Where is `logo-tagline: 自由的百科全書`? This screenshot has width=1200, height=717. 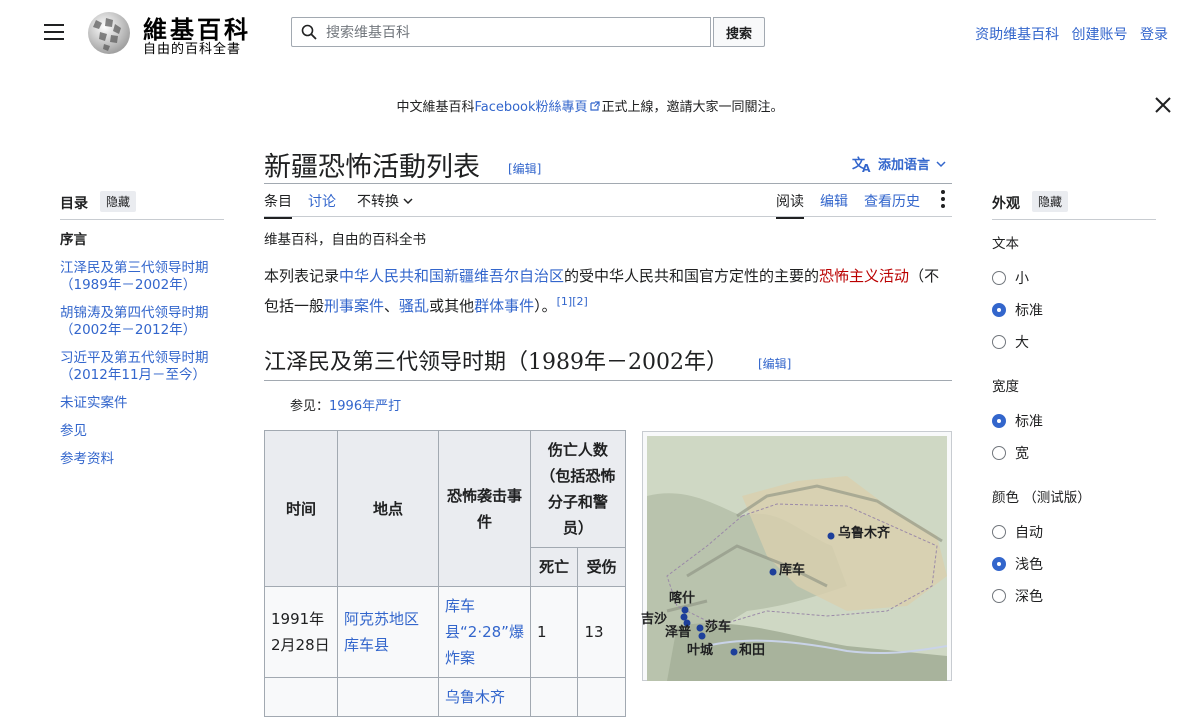
logo-tagline: 自由的百科全書 is located at coordinates (192, 49).